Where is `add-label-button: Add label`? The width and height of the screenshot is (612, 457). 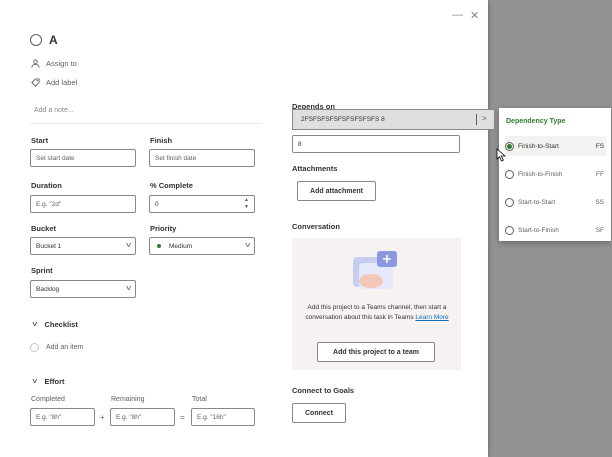
add-label-button: Add label is located at coordinates (54, 82).